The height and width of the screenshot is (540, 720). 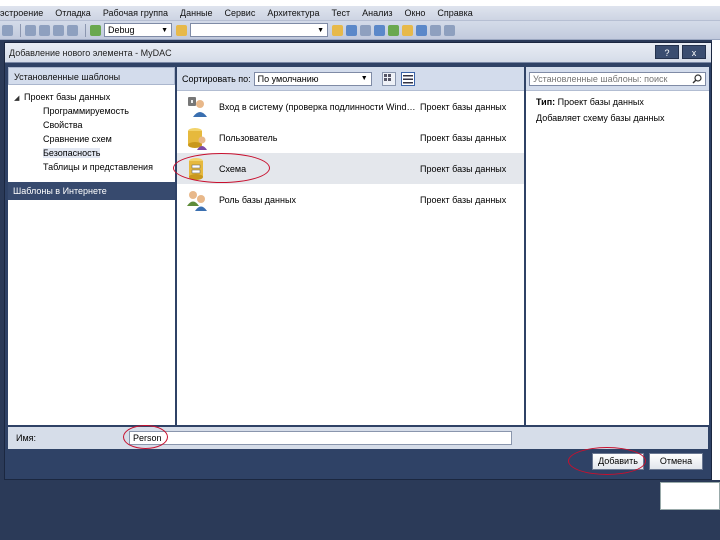 What do you see at coordinates (98, 167) in the screenshot?
I see `tree-item-label: Таблицы и представления` at bounding box center [98, 167].